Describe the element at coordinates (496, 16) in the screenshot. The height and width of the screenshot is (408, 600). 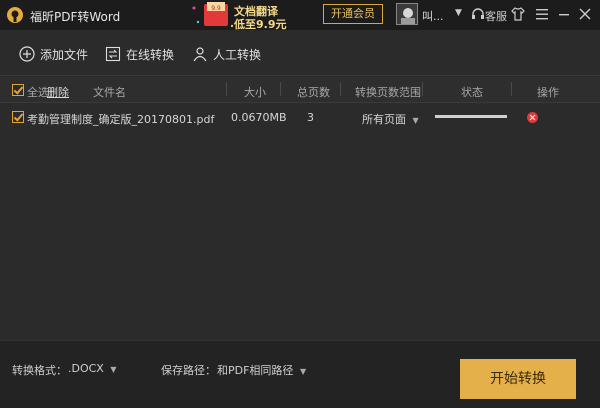
I see `service-label: 客服` at that location.